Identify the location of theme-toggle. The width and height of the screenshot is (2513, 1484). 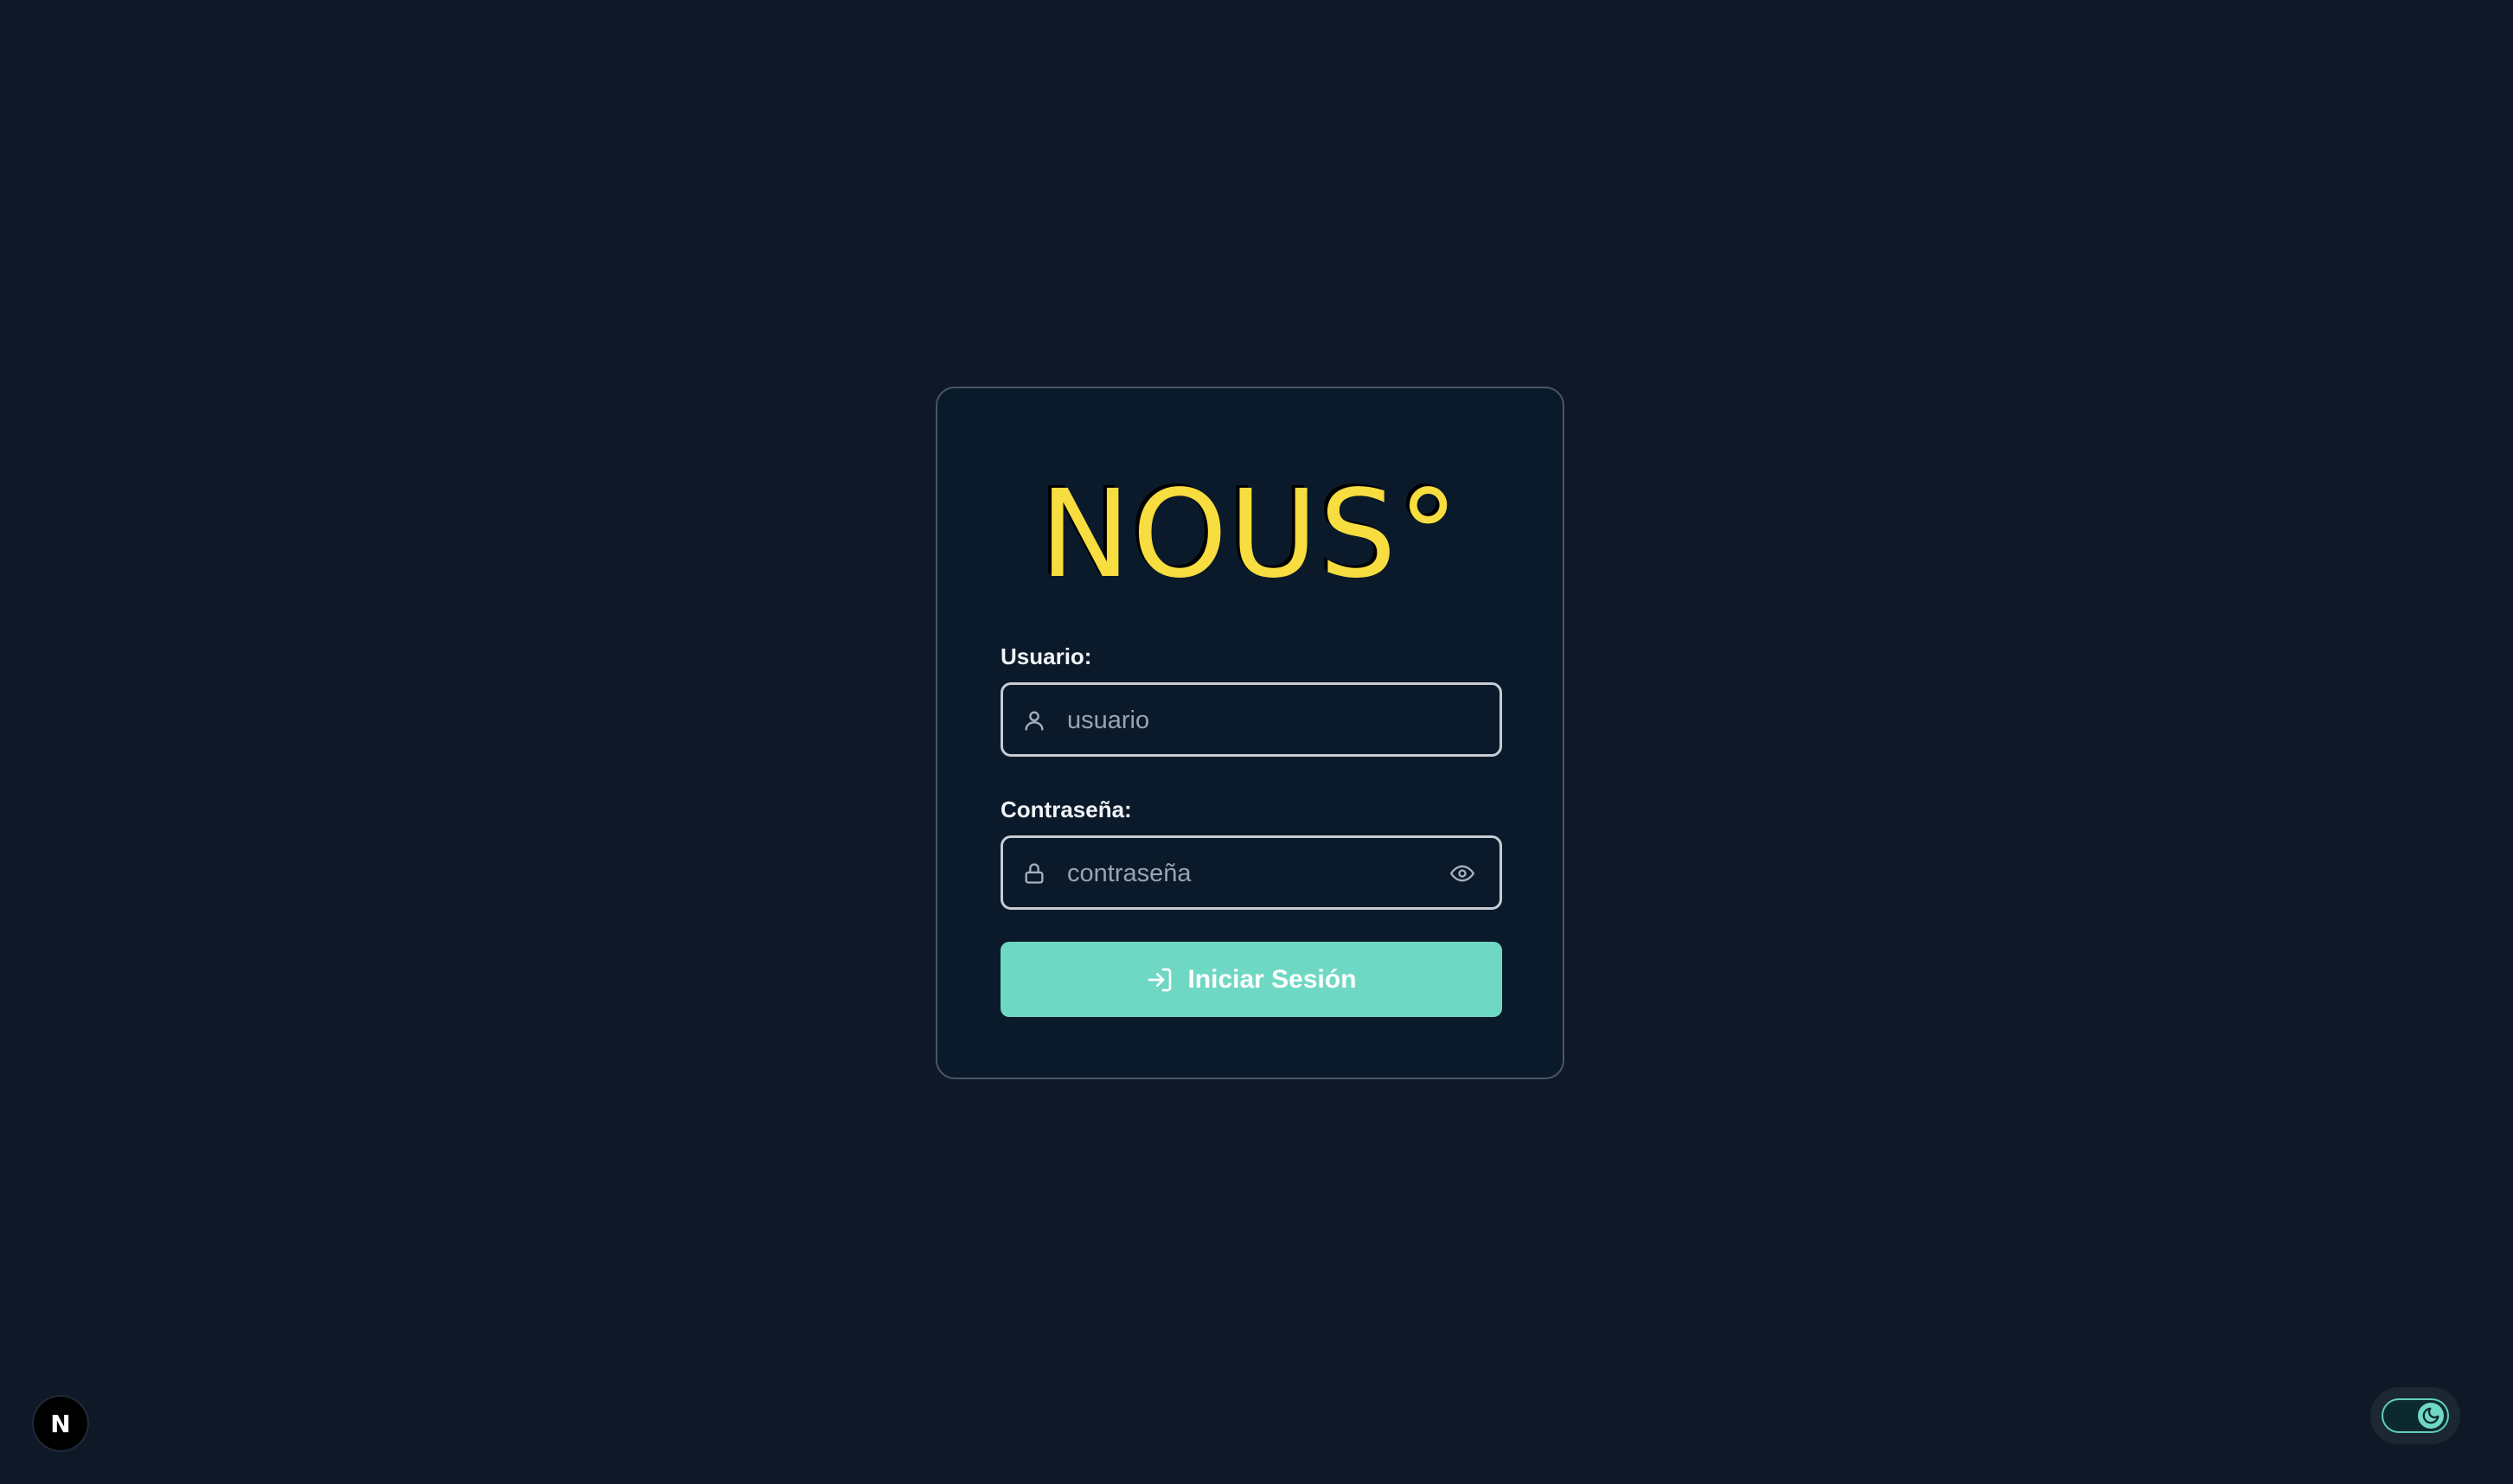
(2415, 1415).